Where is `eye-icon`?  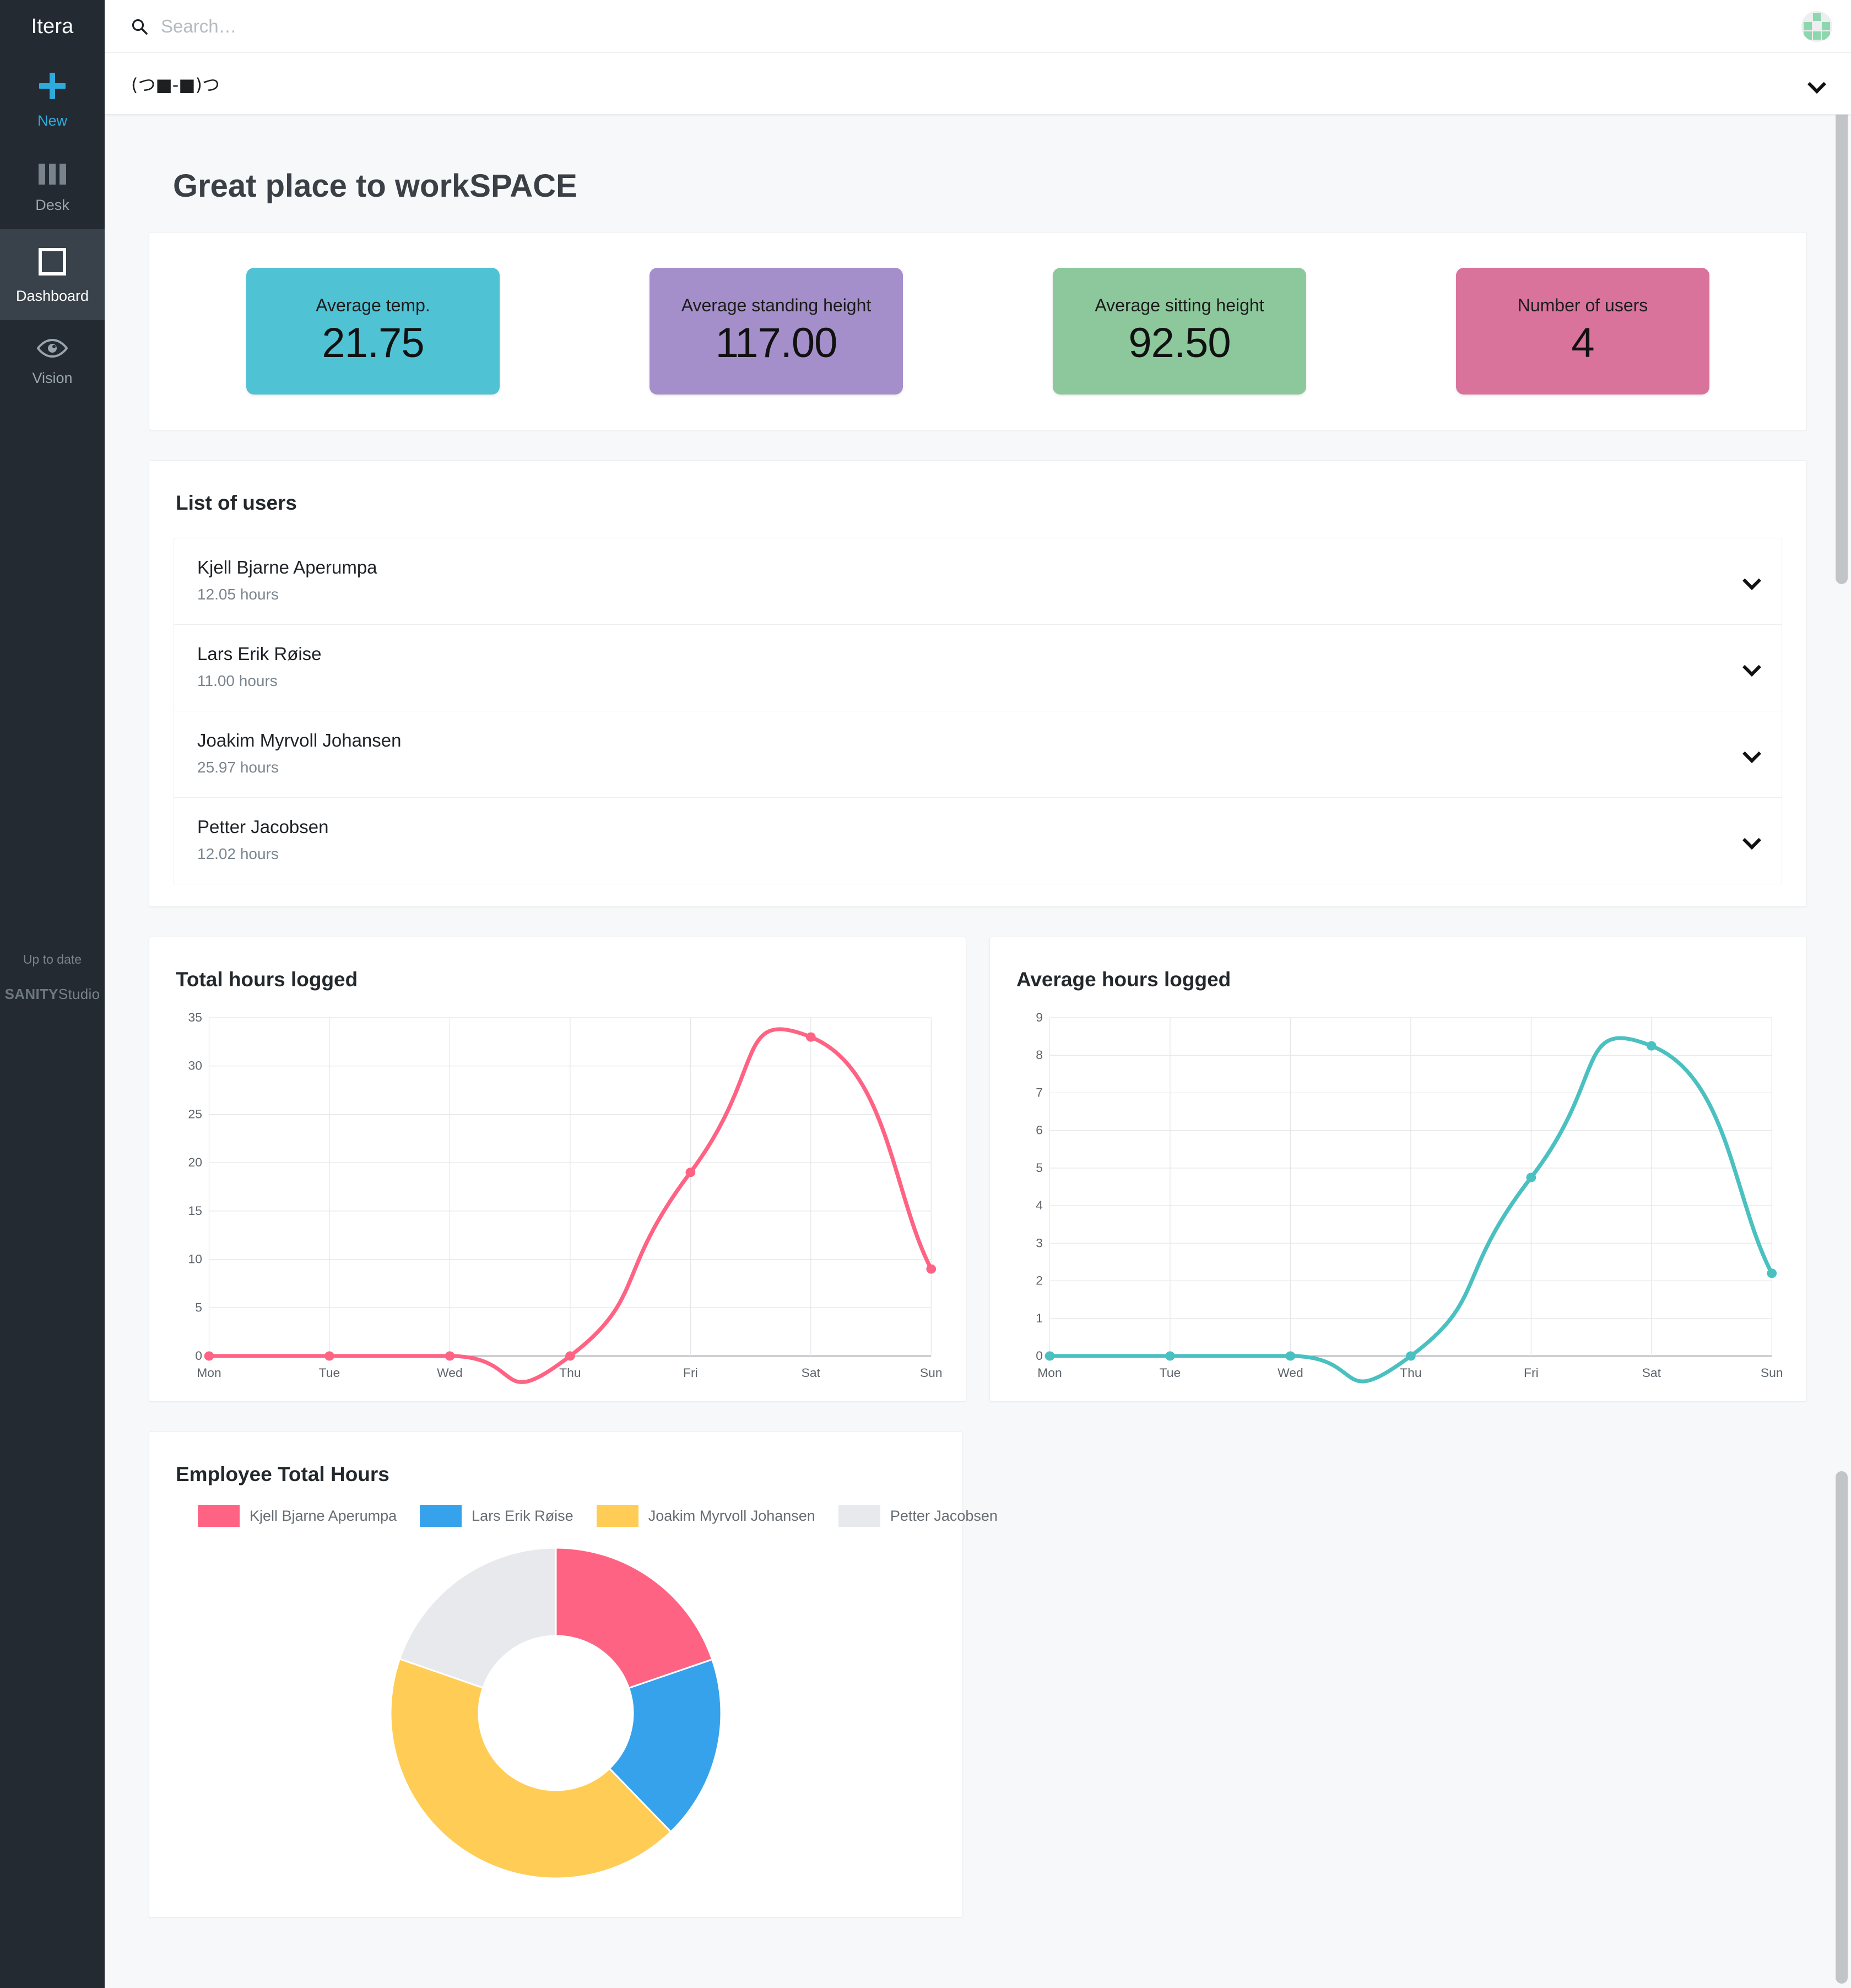 eye-icon is located at coordinates (52, 348).